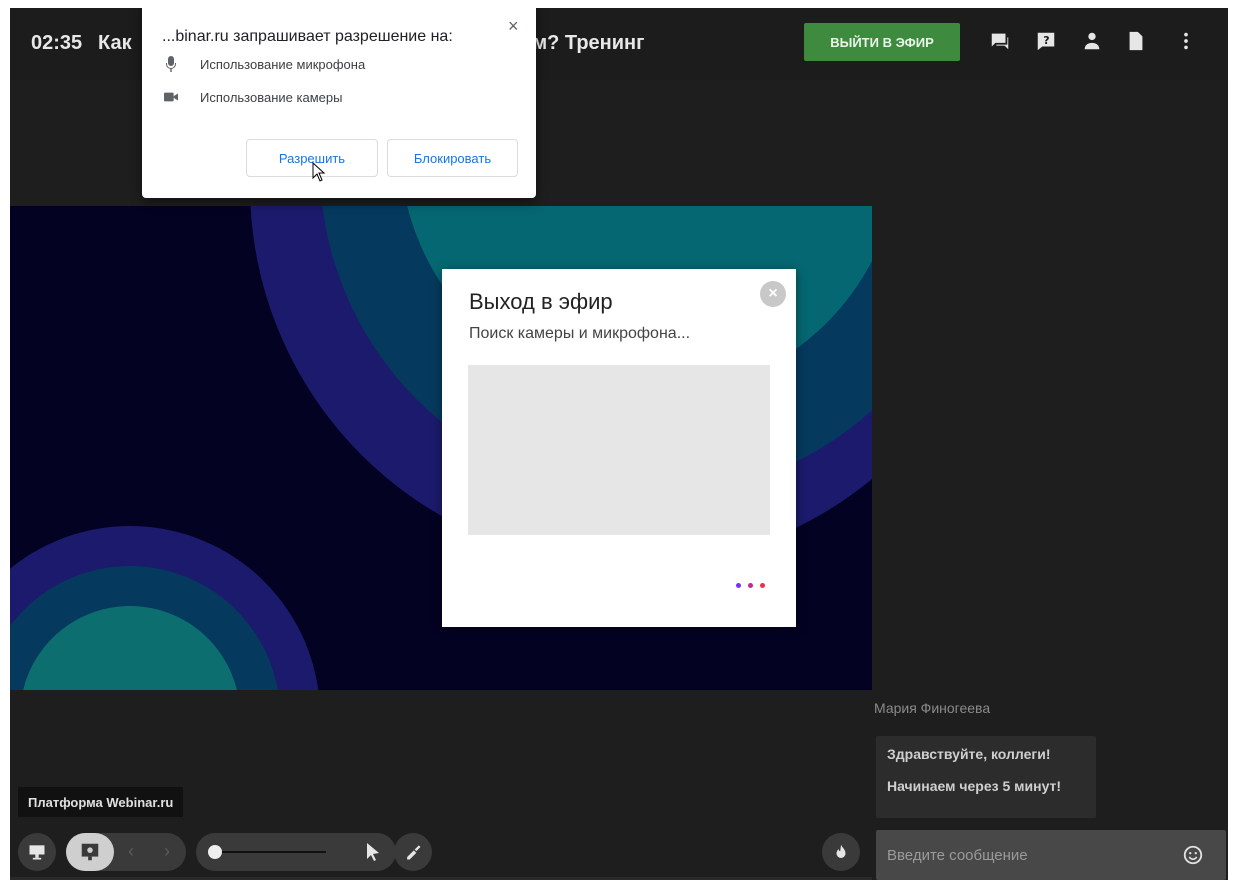 Image resolution: width=1234 pixels, height=883 pixels. I want to click on question-icon: ?, so click(1046, 41).